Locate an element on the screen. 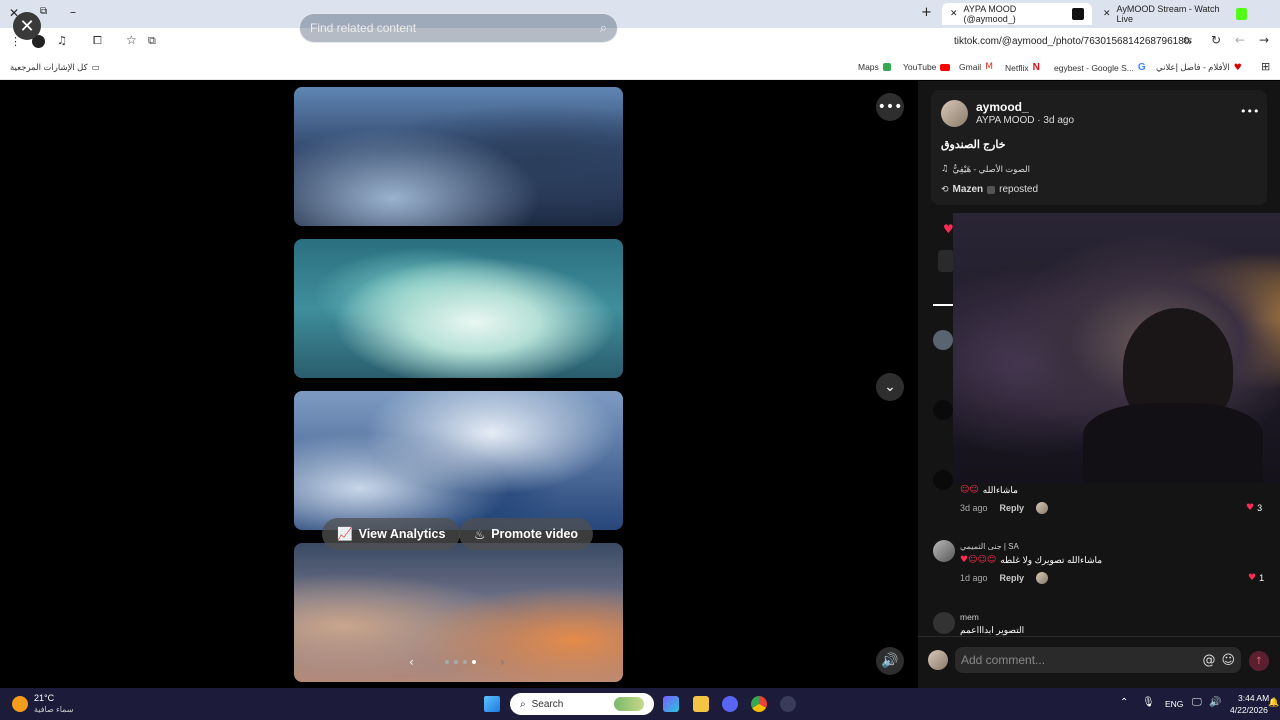 The image size is (1280, 720). post-comment-button: ↑ is located at coordinates (1259, 661).